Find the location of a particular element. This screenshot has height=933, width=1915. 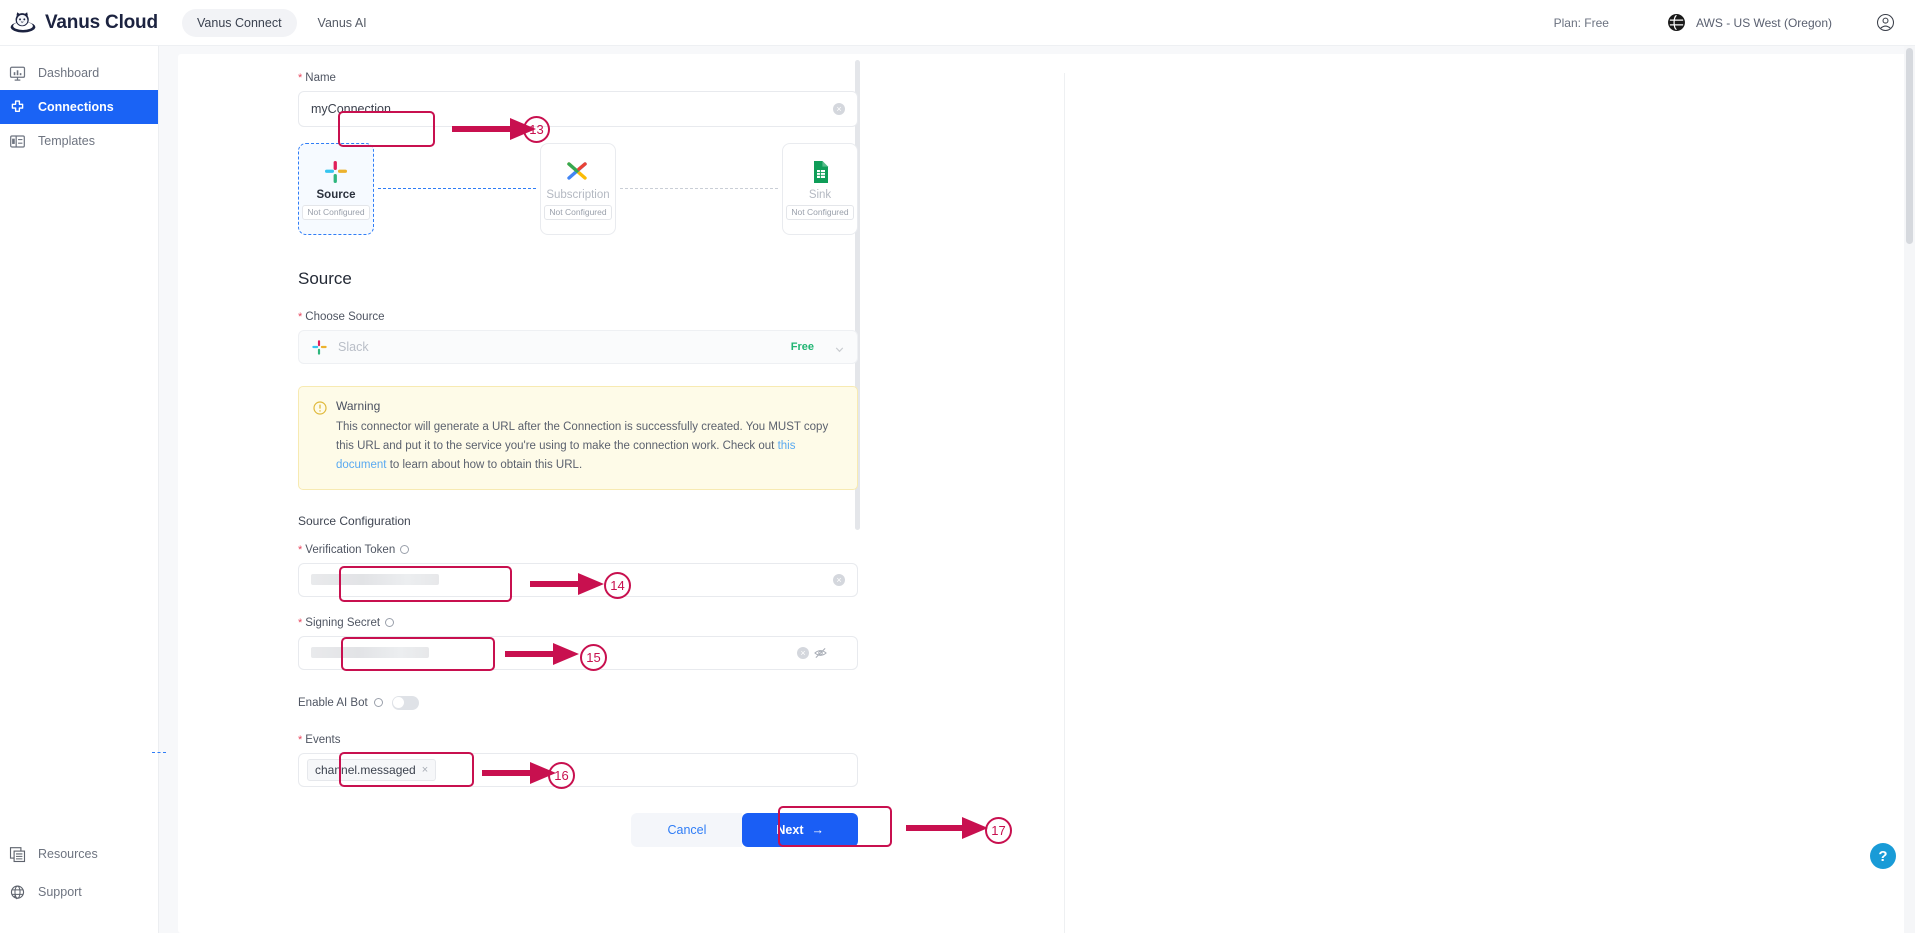

step-card-sink: Sink Not Configured is located at coordinates (820, 189).